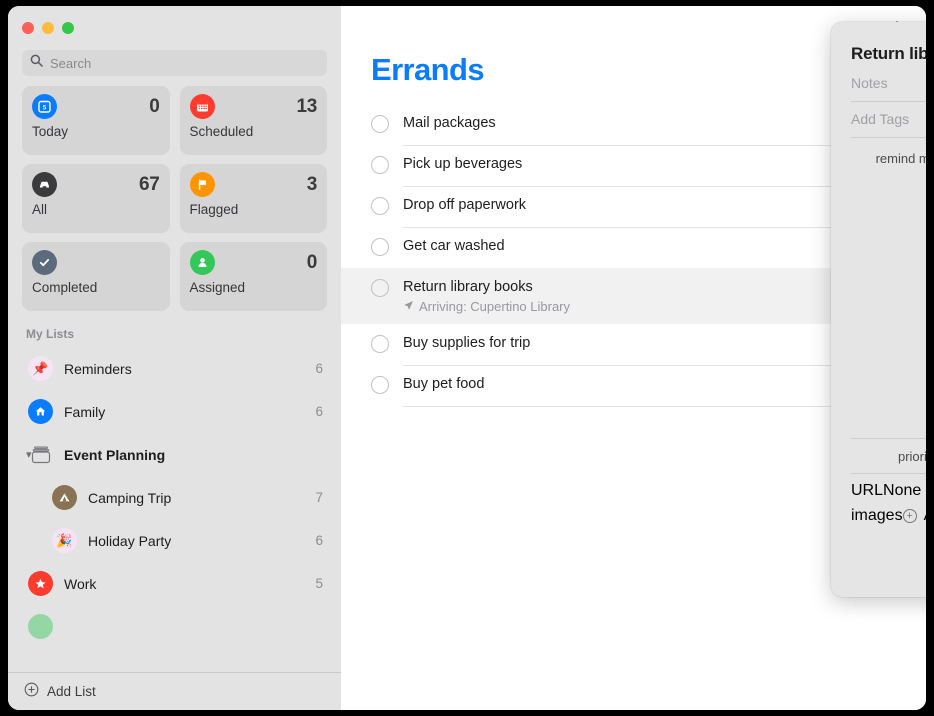 Image resolution: width=934 pixels, height=716 pixels. I want to click on zoom-button, so click(68, 28).